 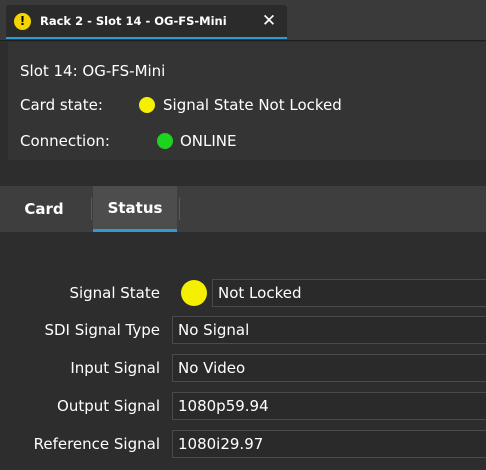 I want to click on signal-state-label: Signal State, so click(x=114, y=293).